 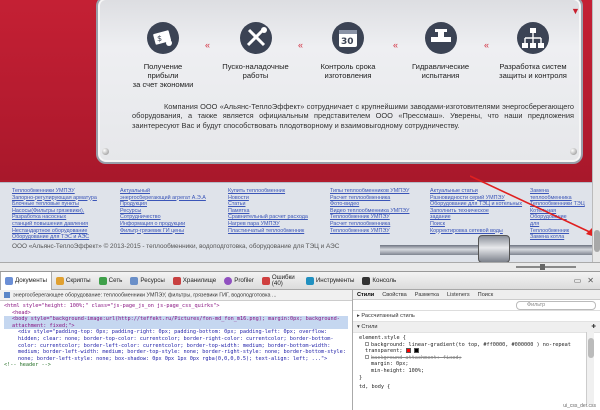 What do you see at coordinates (388, 316) in the screenshot?
I see `section-label: Рассчитанный стиль` at bounding box center [388, 316].